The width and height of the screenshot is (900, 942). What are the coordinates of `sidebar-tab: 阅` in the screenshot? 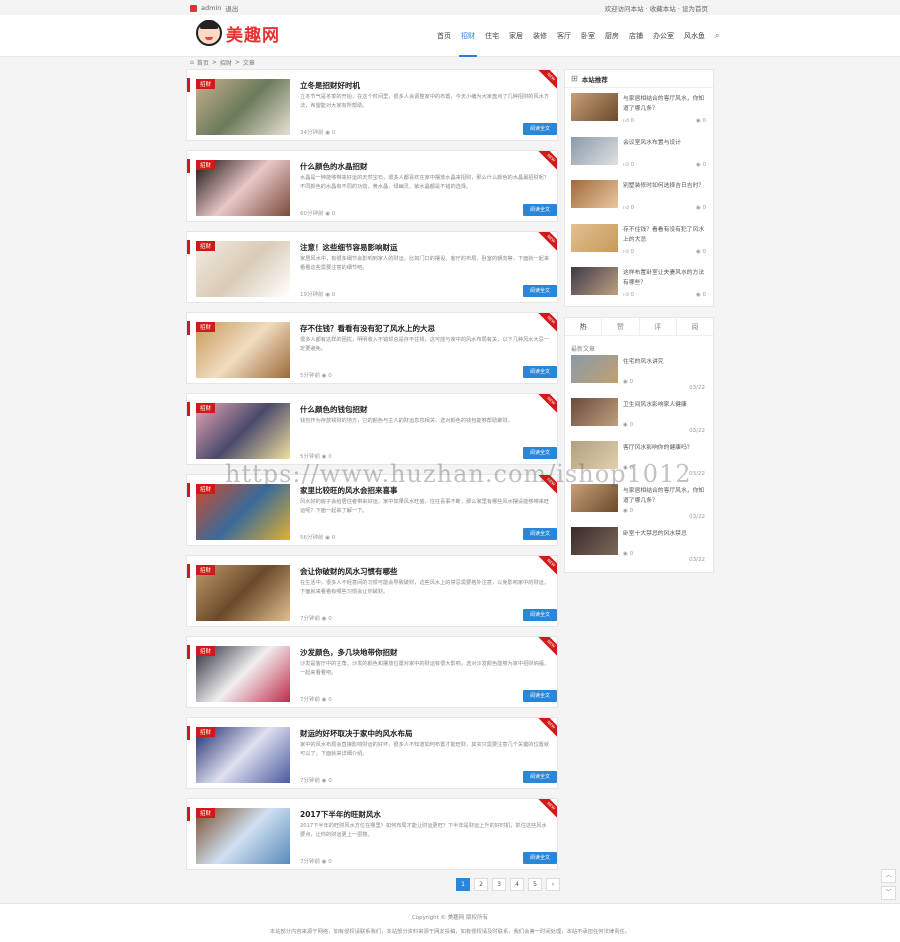 It's located at (695, 326).